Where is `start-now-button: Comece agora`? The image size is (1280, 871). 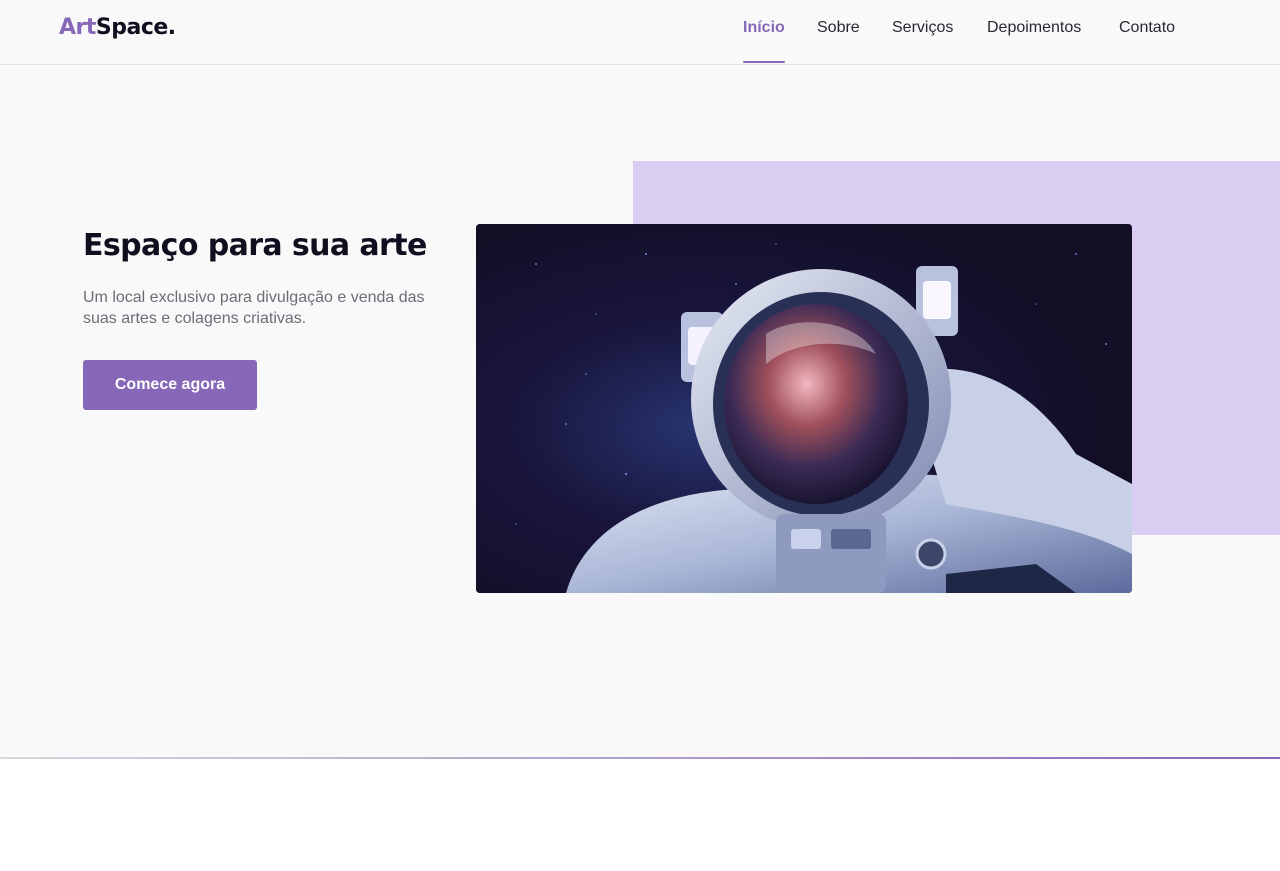
start-now-button: Comece agora is located at coordinates (170, 385).